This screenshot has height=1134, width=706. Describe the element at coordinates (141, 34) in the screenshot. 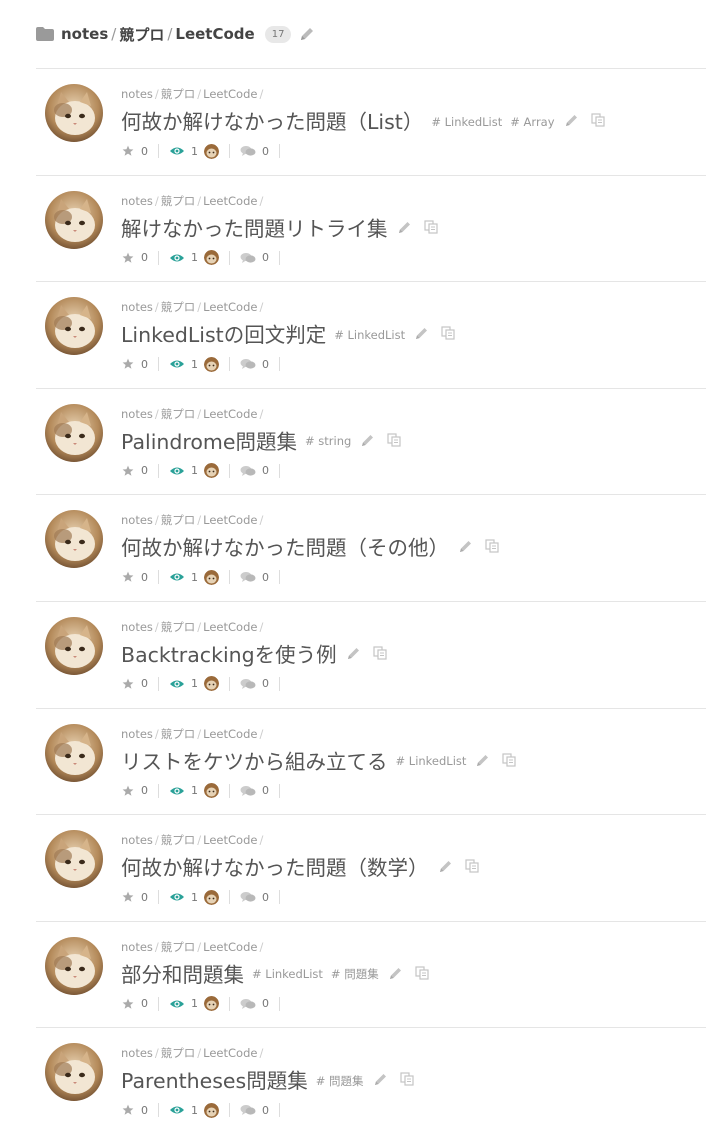

I see `breadcrumb-kyopro: 競プロ` at that location.